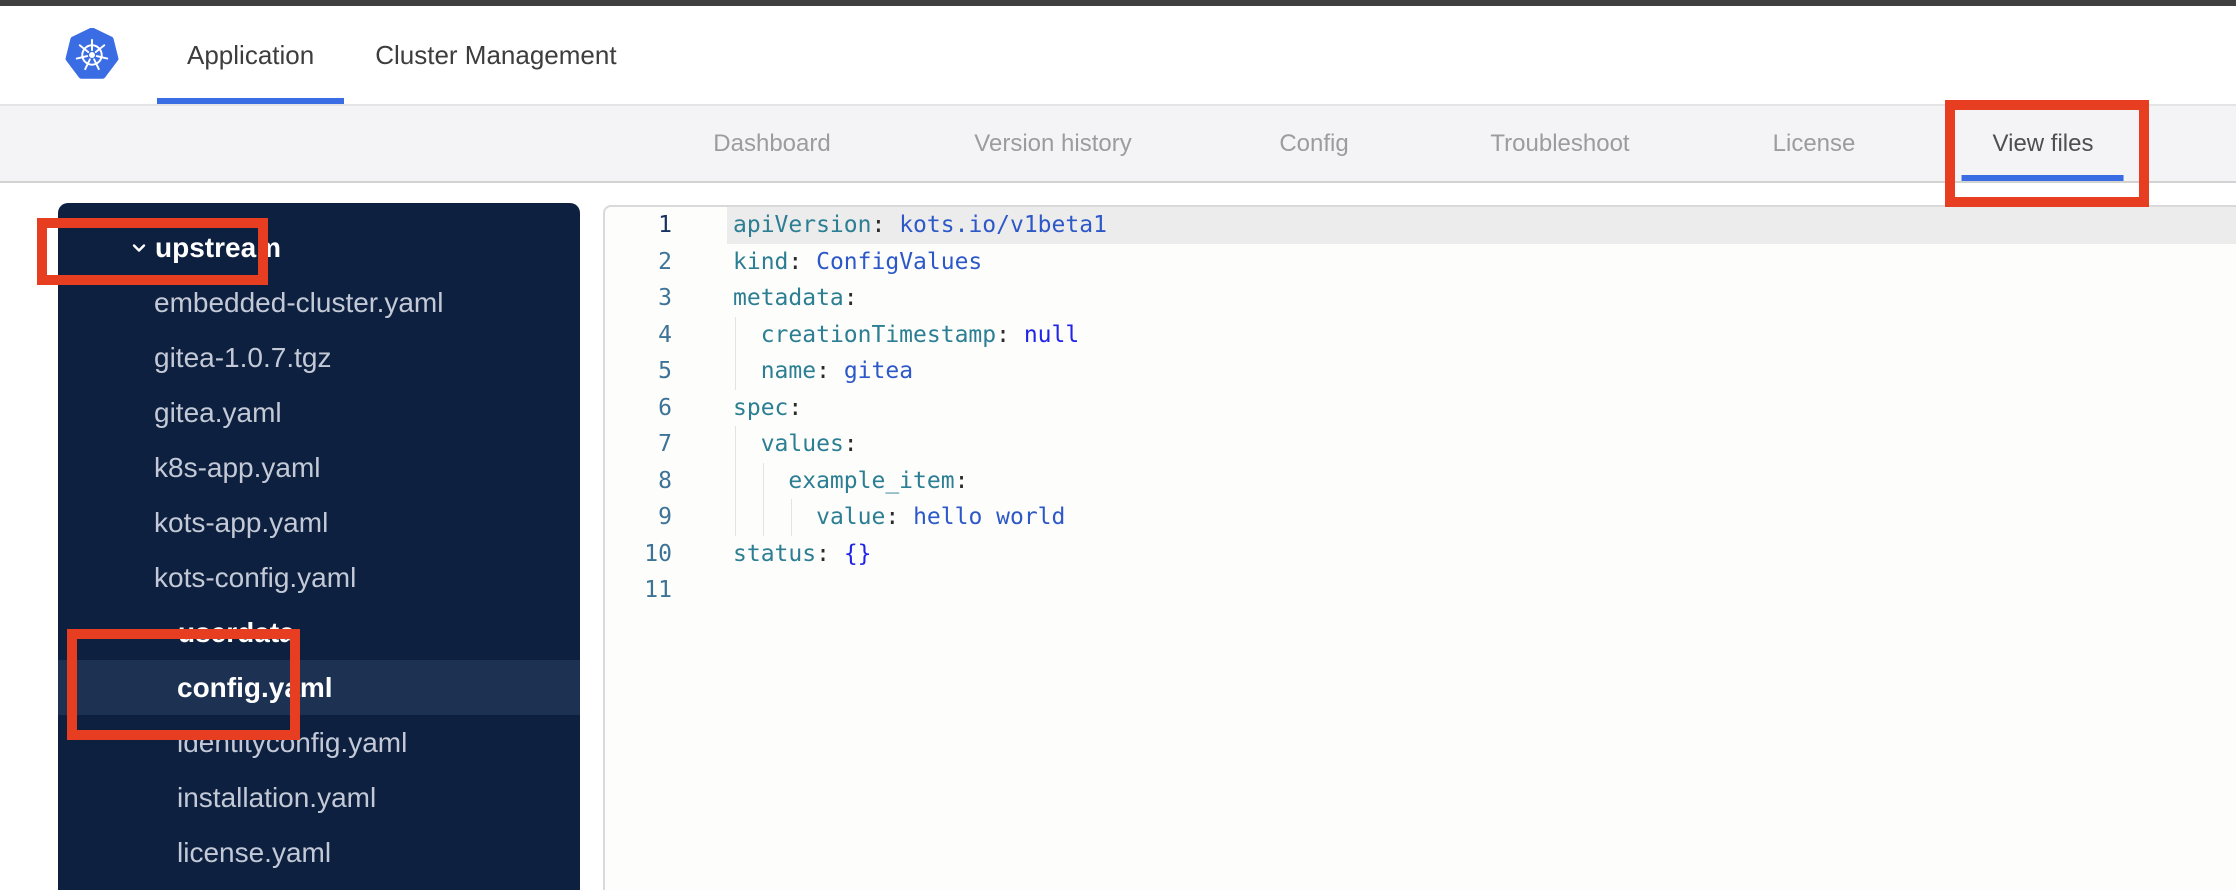 Image resolution: width=2236 pixels, height=890 pixels. I want to click on tree-file-kots-config-yaml: kots-config.yaml, so click(319, 577).